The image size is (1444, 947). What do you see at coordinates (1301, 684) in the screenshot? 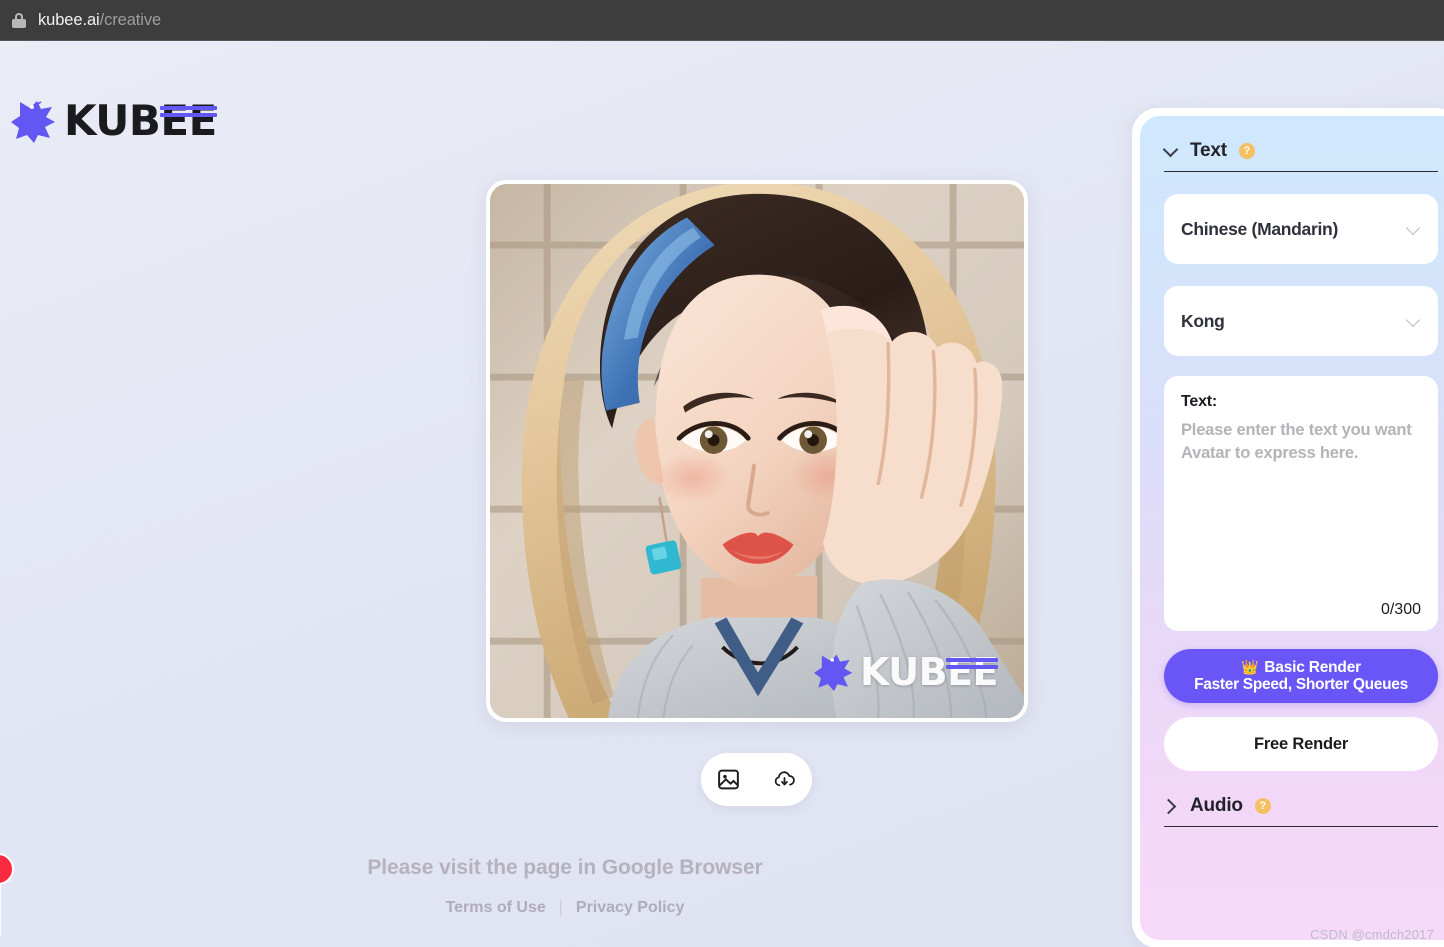
I see `basic-render-subtitle: Faster Speed, Shorter Queues` at bounding box center [1301, 684].